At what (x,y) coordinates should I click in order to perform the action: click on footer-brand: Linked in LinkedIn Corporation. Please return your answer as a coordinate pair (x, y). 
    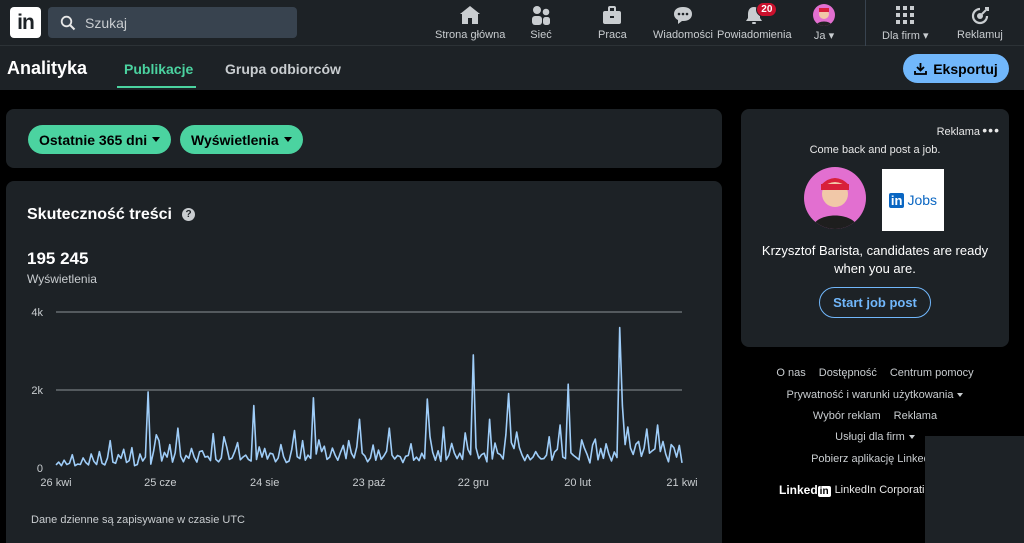
    Looking at the image, I should click on (858, 490).